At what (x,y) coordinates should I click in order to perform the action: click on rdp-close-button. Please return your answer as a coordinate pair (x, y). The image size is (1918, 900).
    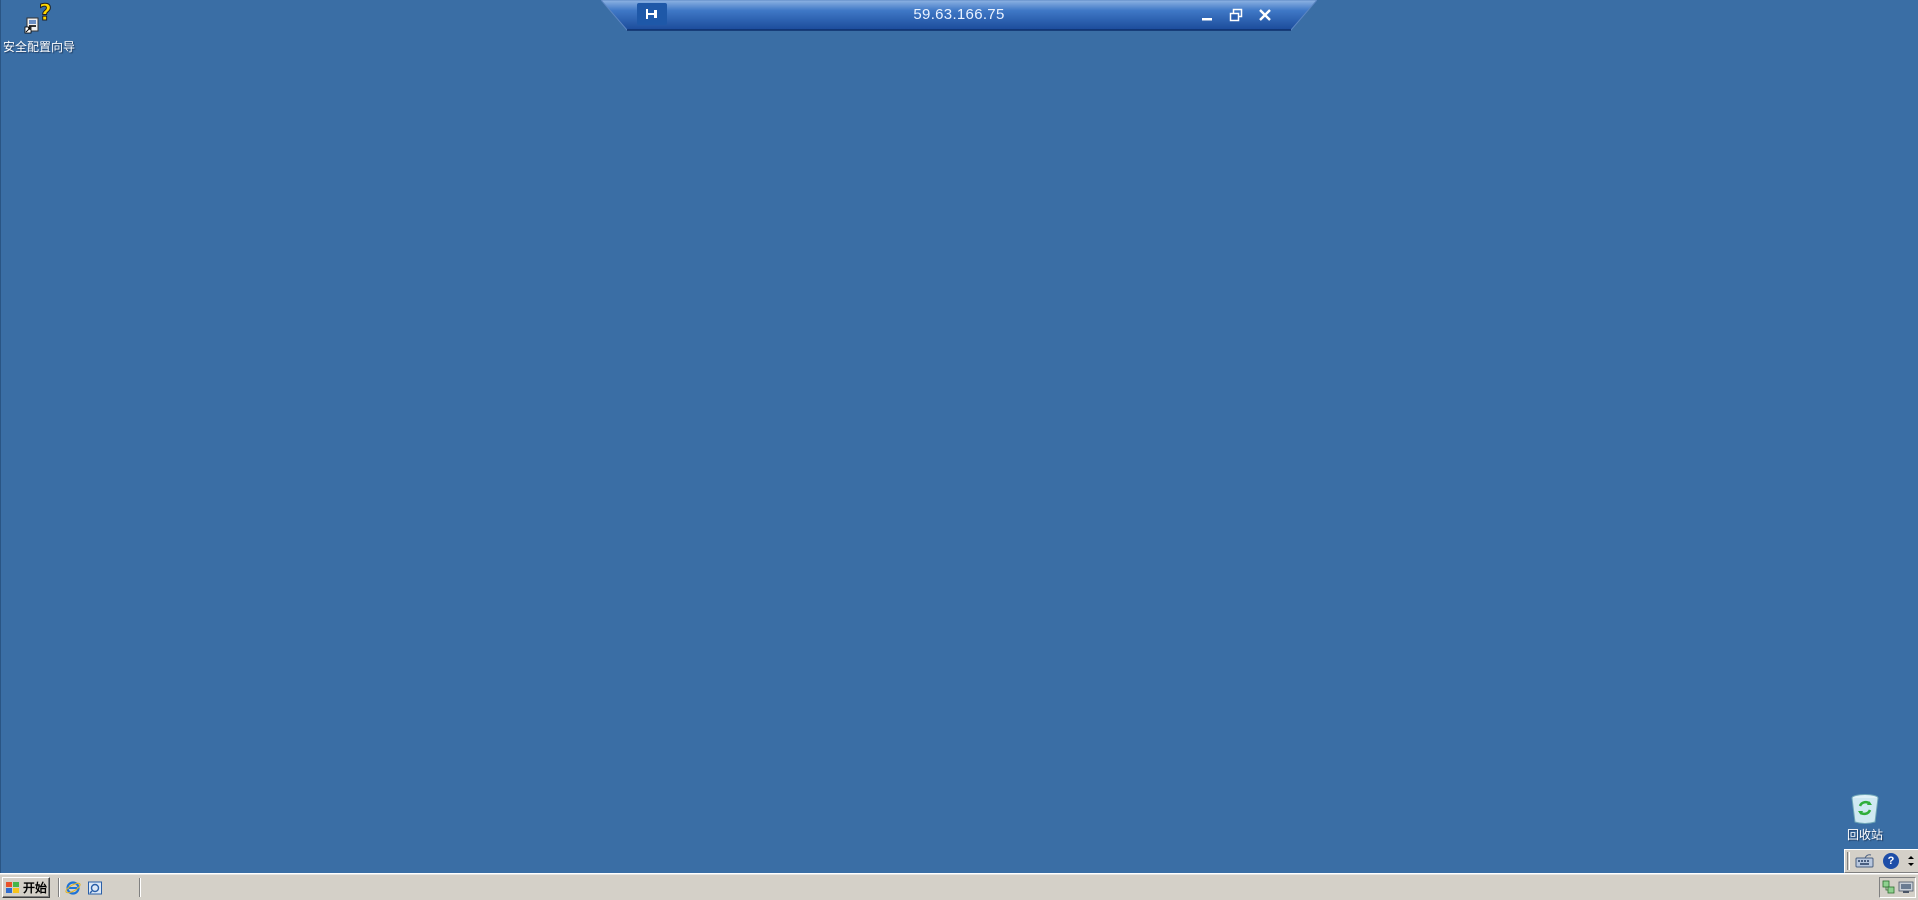
    Looking at the image, I should click on (1265, 15).